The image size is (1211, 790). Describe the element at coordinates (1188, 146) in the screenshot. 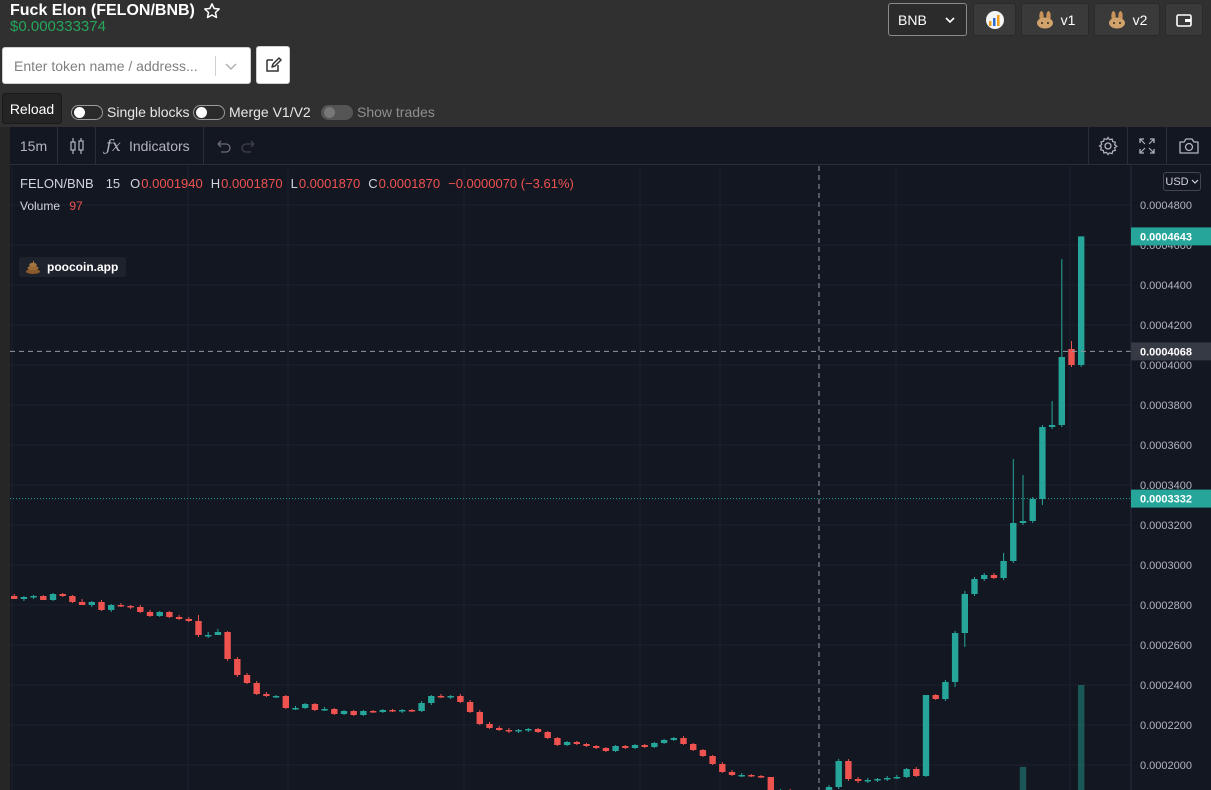

I see `screenshot-button` at that location.